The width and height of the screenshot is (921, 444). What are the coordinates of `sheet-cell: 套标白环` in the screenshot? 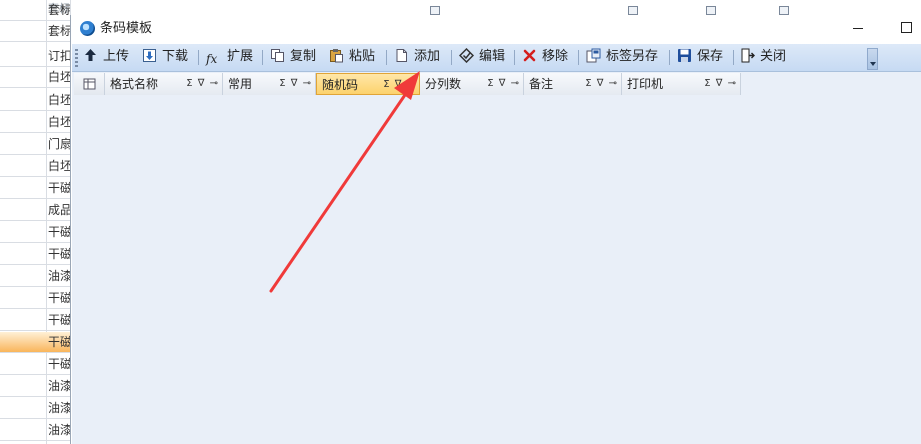 It's located at (59, 10).